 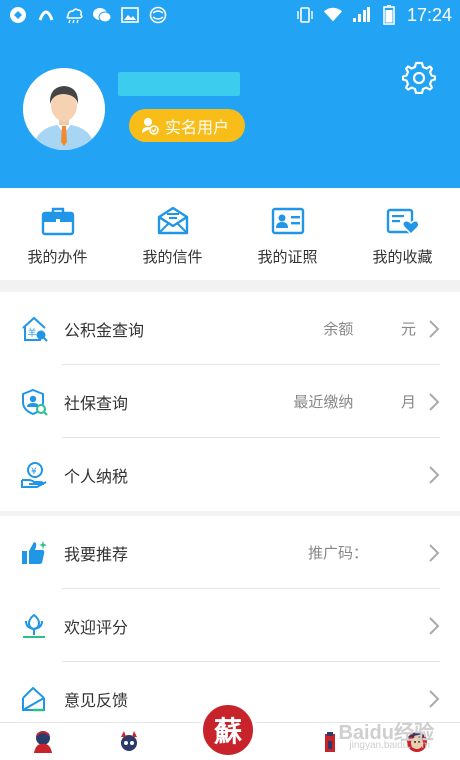 I want to click on username-masked, so click(x=179, y=84).